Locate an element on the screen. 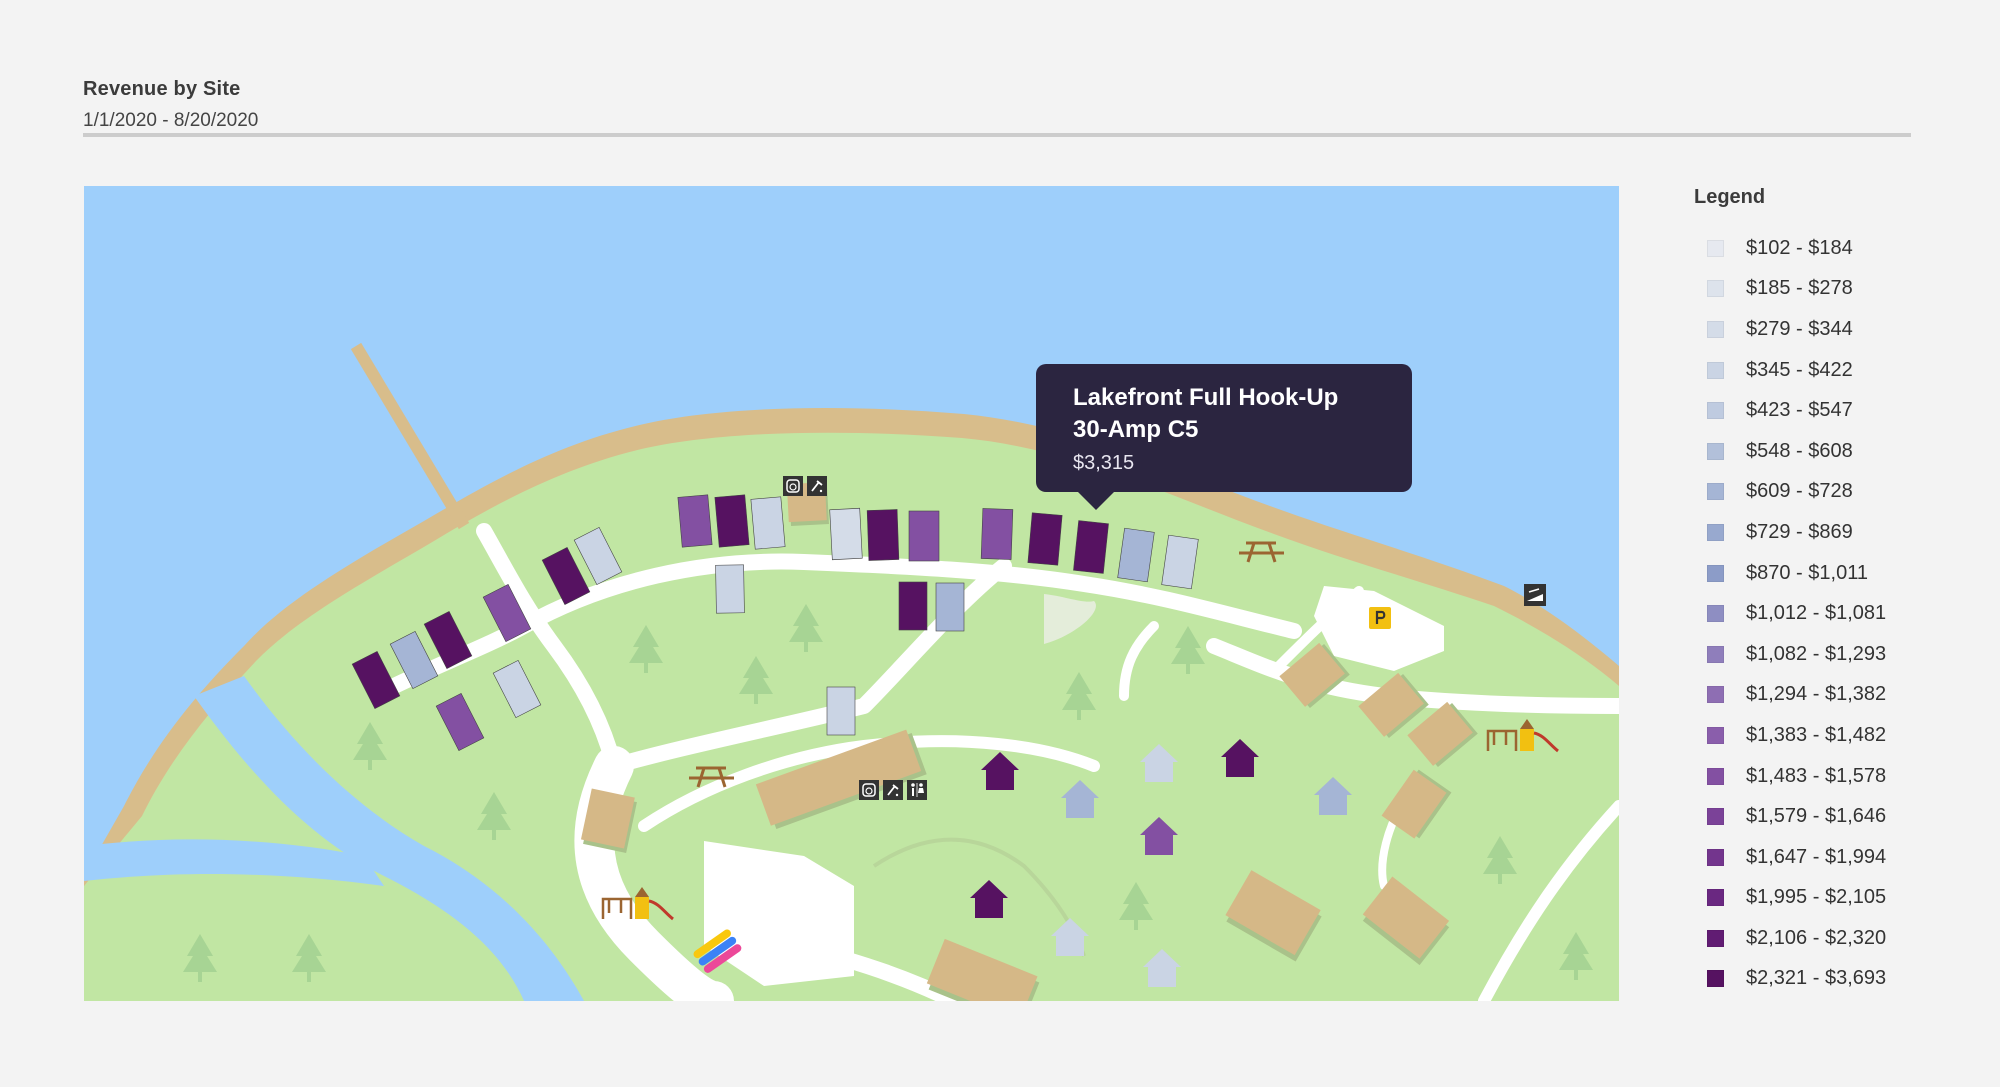  legend-label: $1,294 - $1,382 is located at coordinates (1816, 694).